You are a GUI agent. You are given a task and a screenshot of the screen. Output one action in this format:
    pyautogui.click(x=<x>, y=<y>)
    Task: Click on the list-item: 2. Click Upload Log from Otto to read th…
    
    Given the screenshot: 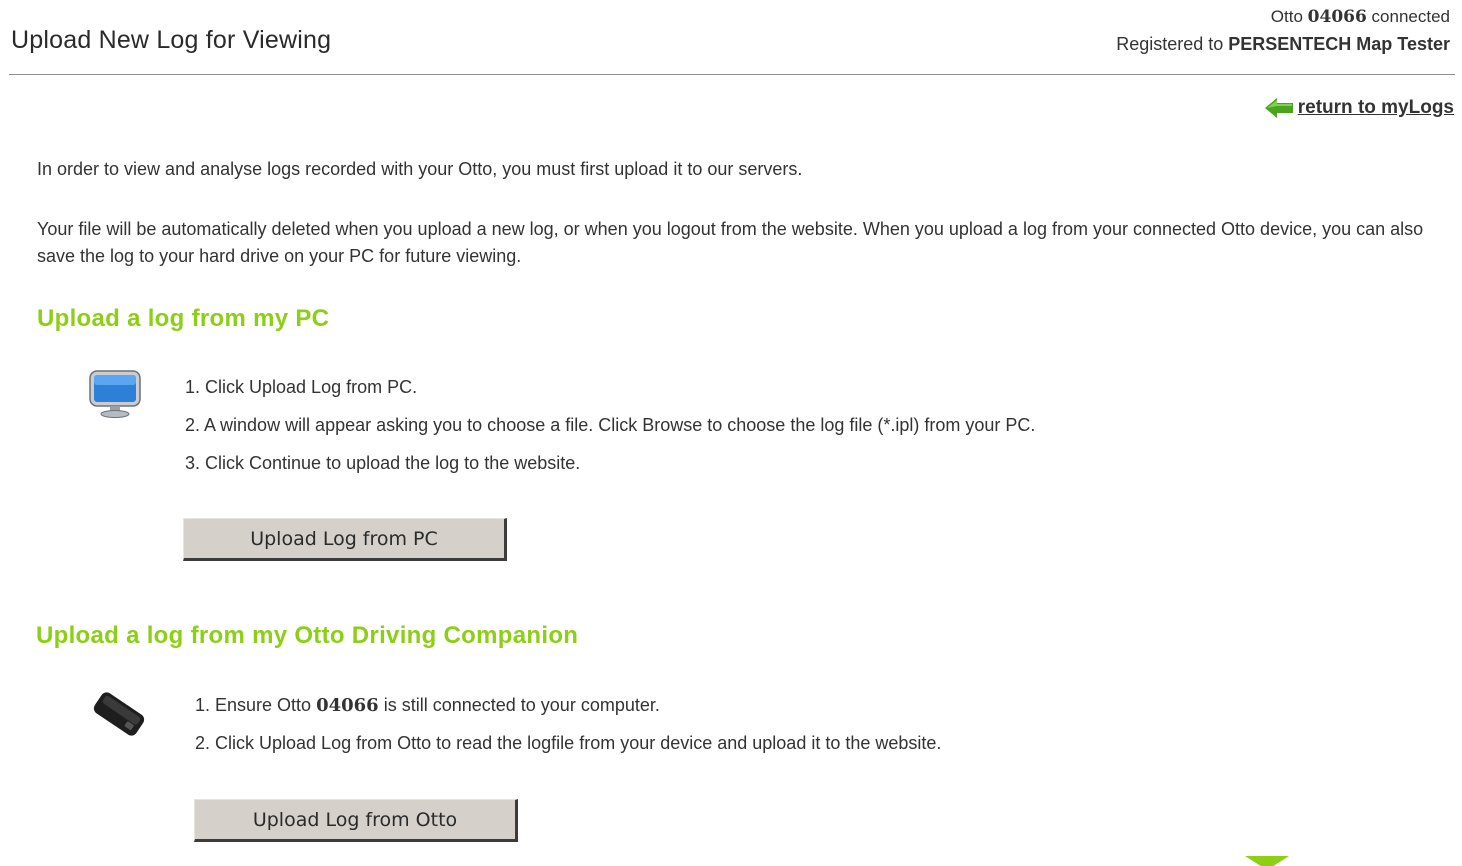 What is the action you would take?
    pyautogui.click(x=568, y=743)
    